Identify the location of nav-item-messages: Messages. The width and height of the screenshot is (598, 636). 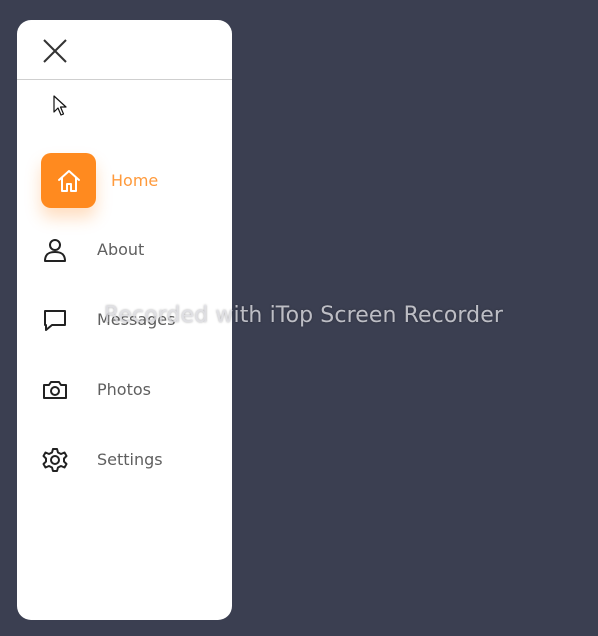
(124, 320).